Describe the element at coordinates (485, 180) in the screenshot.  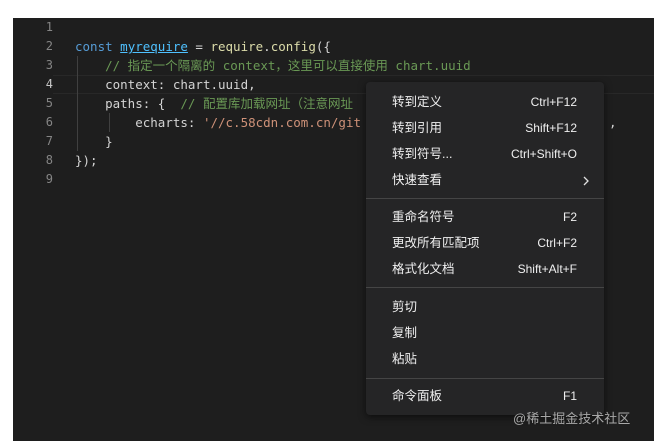
I see `menu-item-peek: 快速查看` at that location.